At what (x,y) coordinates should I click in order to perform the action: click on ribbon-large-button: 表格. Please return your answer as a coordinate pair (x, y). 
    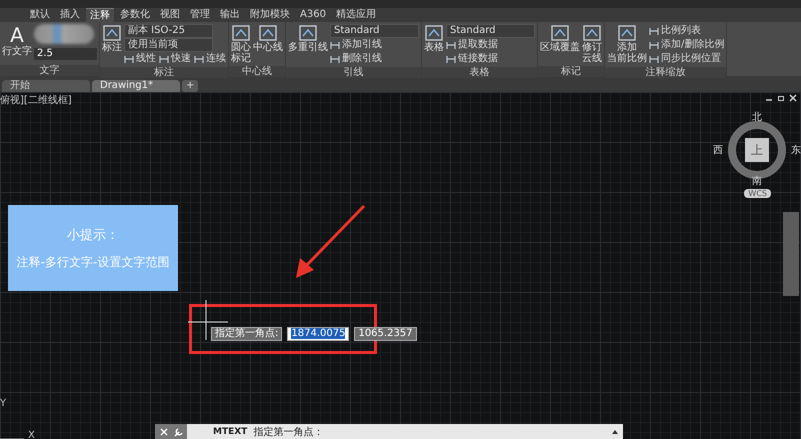
    Looking at the image, I should click on (434, 44).